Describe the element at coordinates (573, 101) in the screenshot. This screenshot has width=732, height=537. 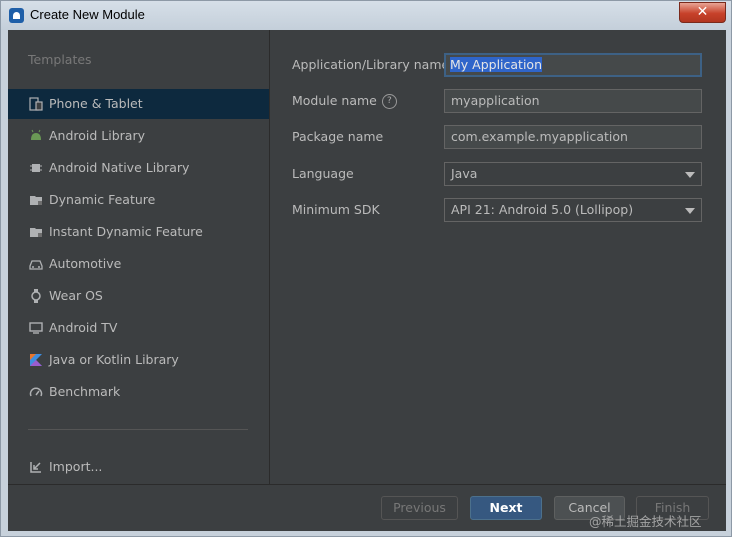
I see `module-name-field: myapplication` at that location.